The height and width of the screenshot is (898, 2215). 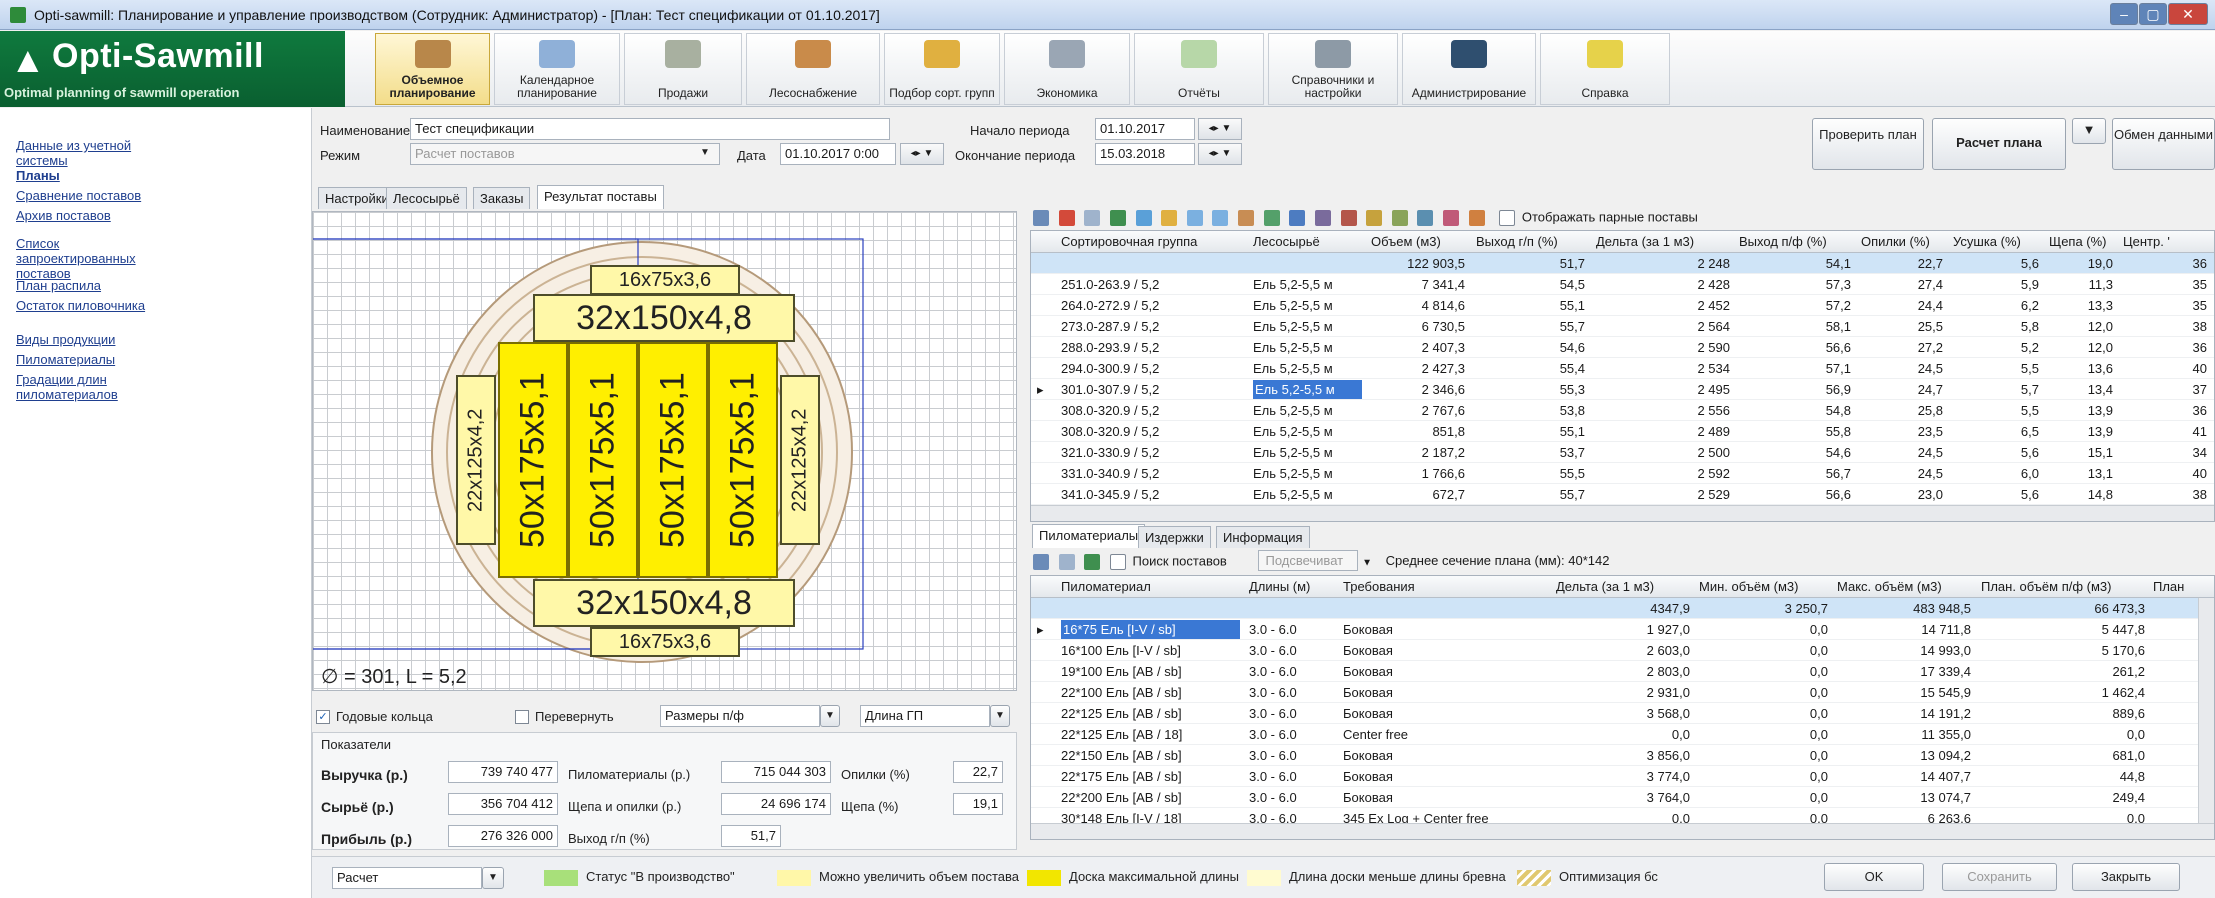 I want to click on tab-timber: Лесосырьё, so click(x=426, y=198).